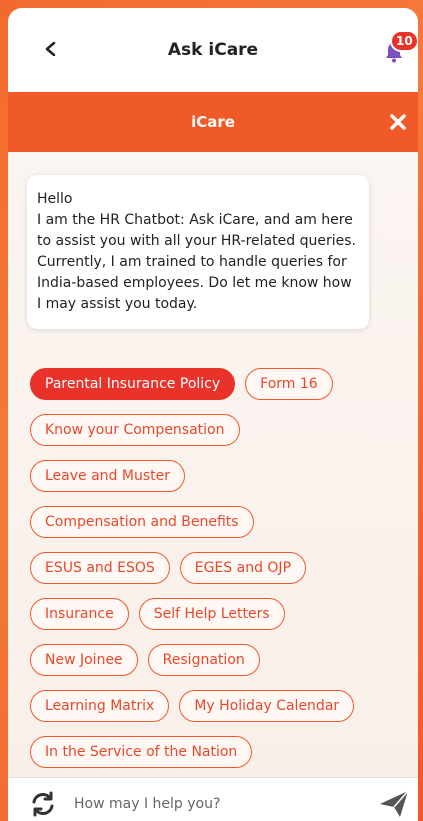 The image size is (423, 821). I want to click on message-input, so click(219, 803).